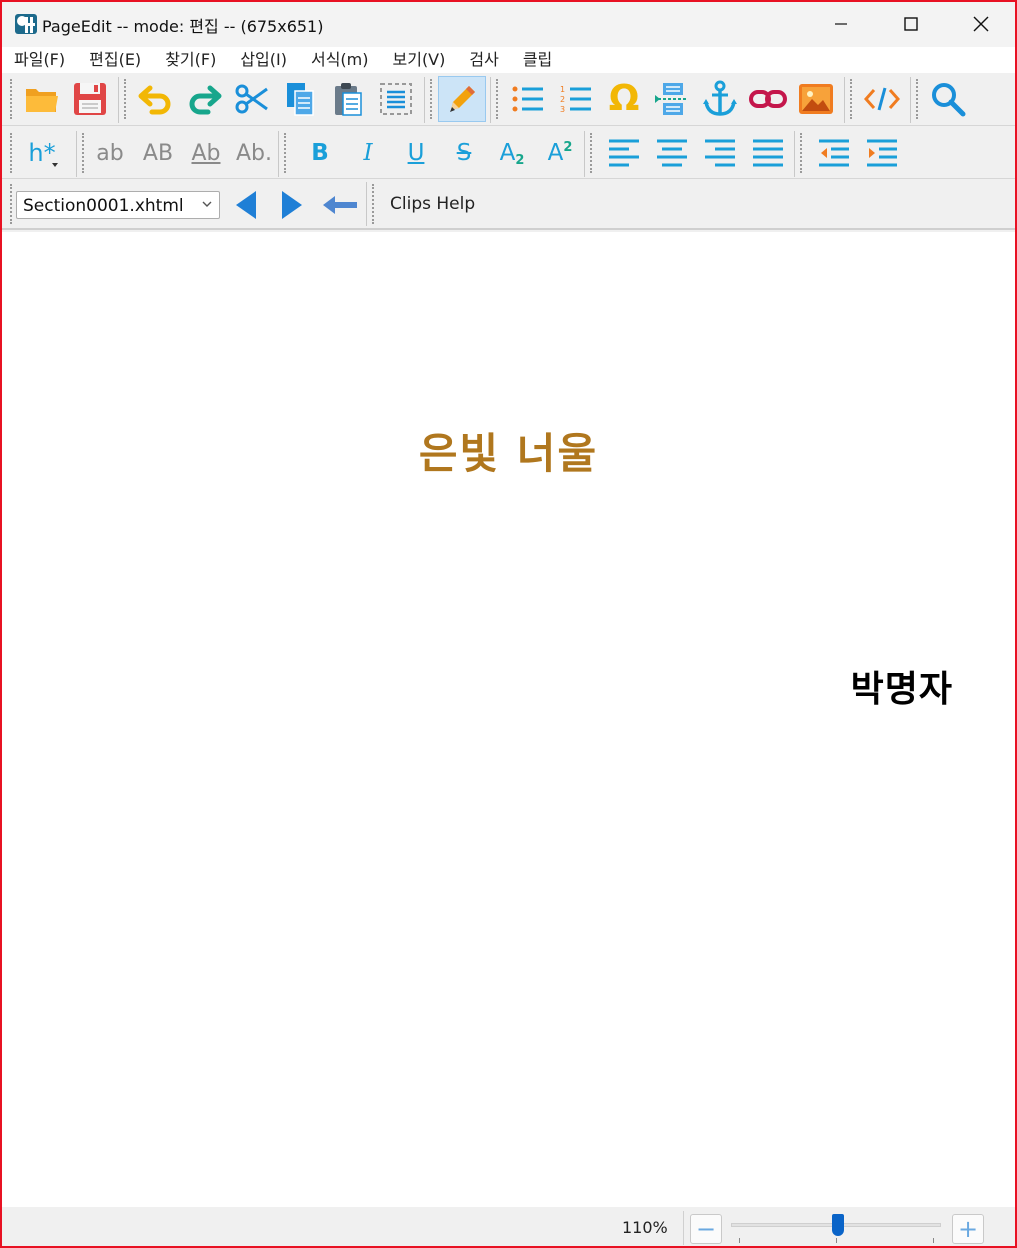 This screenshot has height=1248, width=1017. What do you see at coordinates (508, 205) in the screenshot?
I see `navigation-toolbar: Section0001.xhtml Clips Help` at bounding box center [508, 205].